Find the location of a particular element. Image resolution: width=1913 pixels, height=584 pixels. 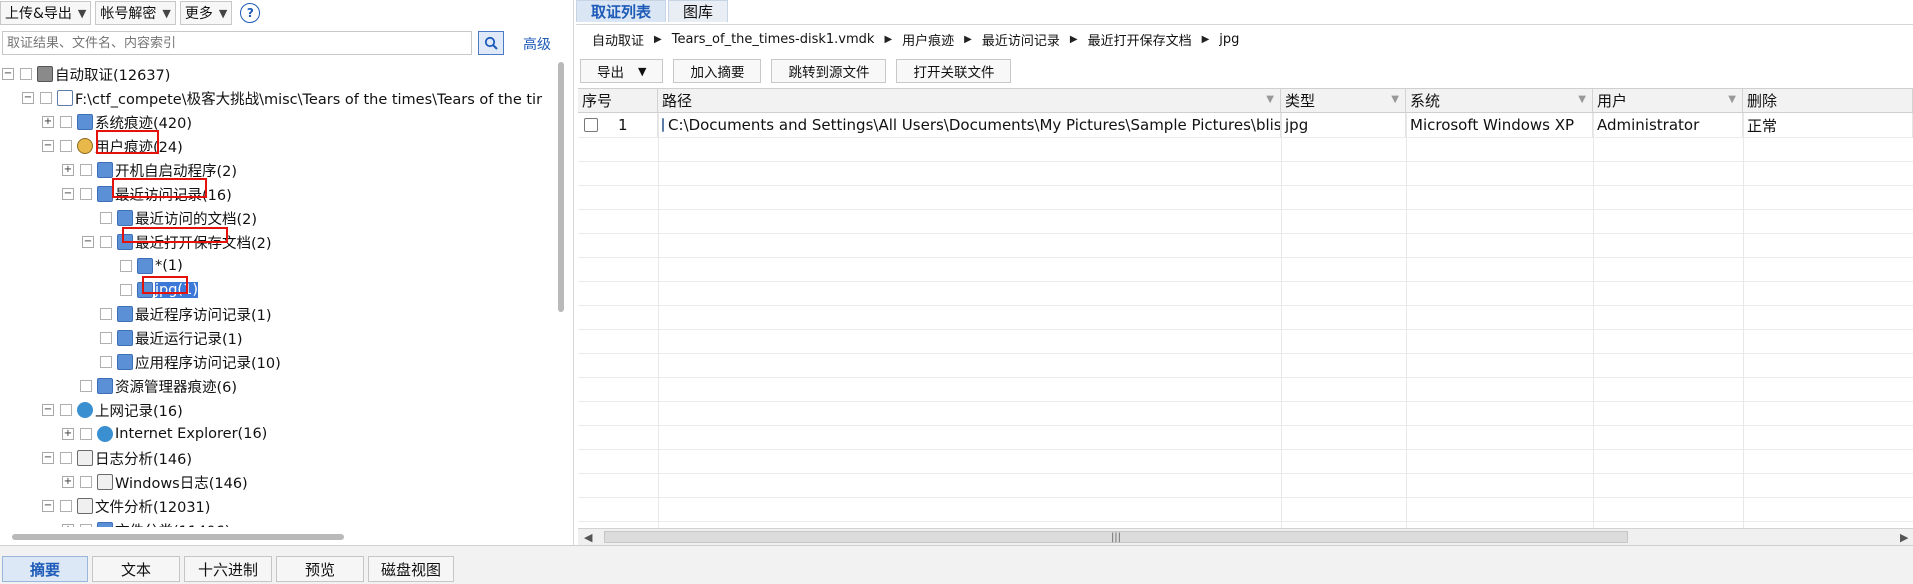

tree-vertical-scrollbar is located at coordinates (561, 187).